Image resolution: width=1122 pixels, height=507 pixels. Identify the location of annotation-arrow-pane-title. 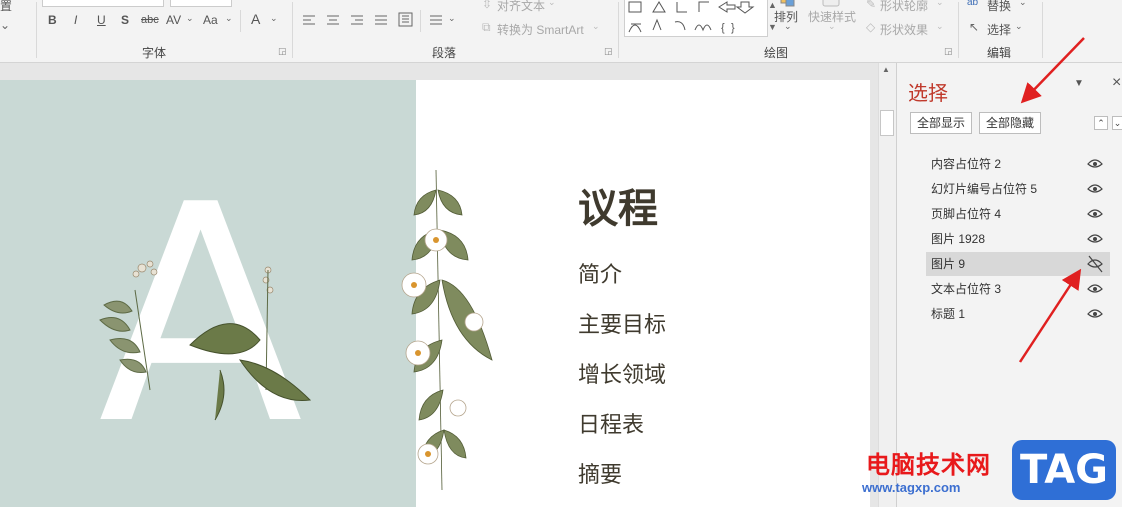
(1052, 70).